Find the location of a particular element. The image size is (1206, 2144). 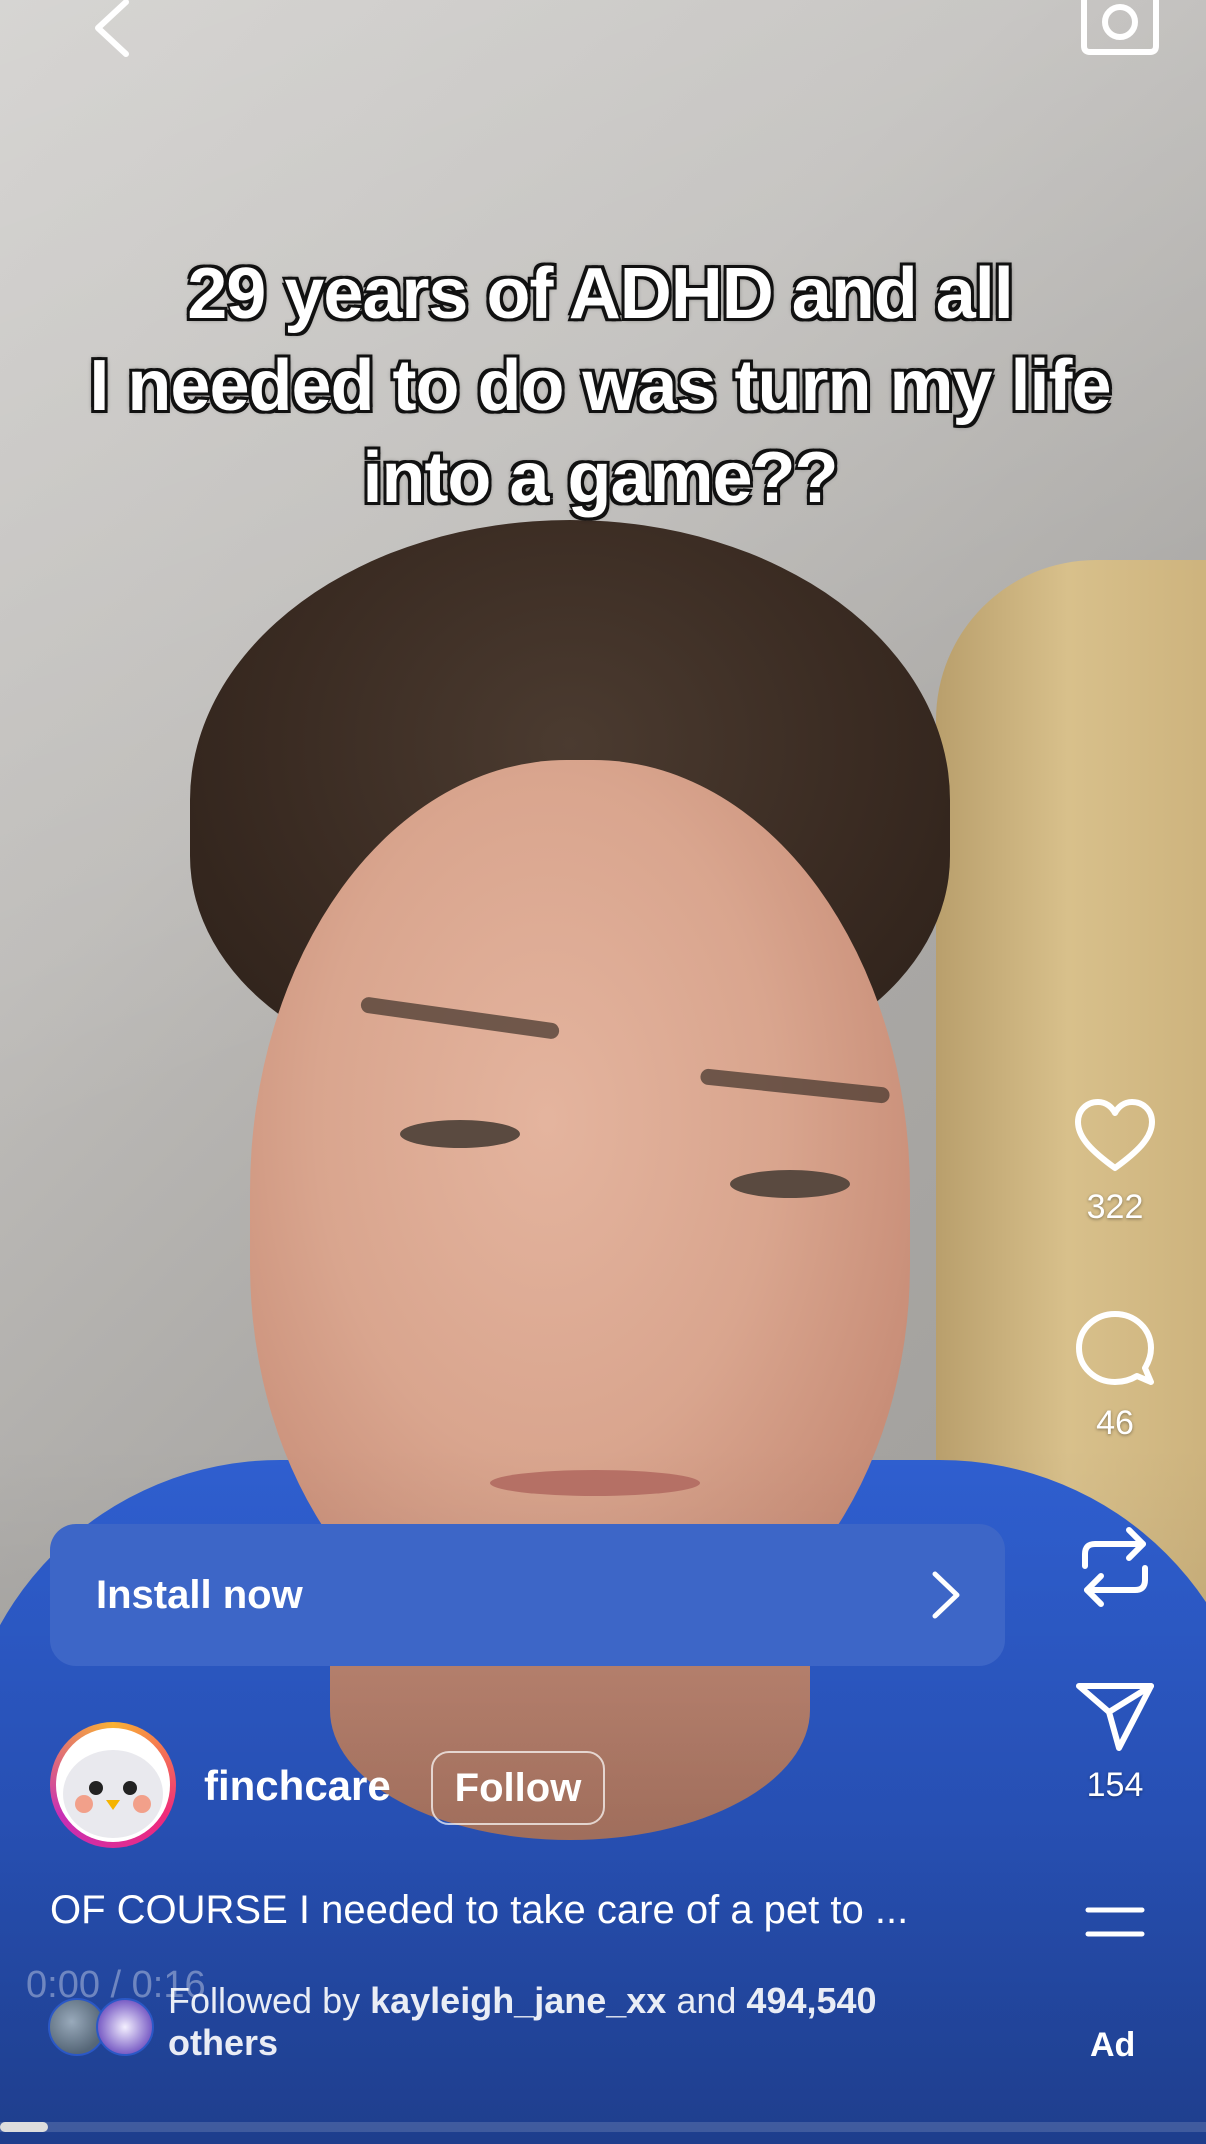

account-username: finchcare is located at coordinates (297, 1786).